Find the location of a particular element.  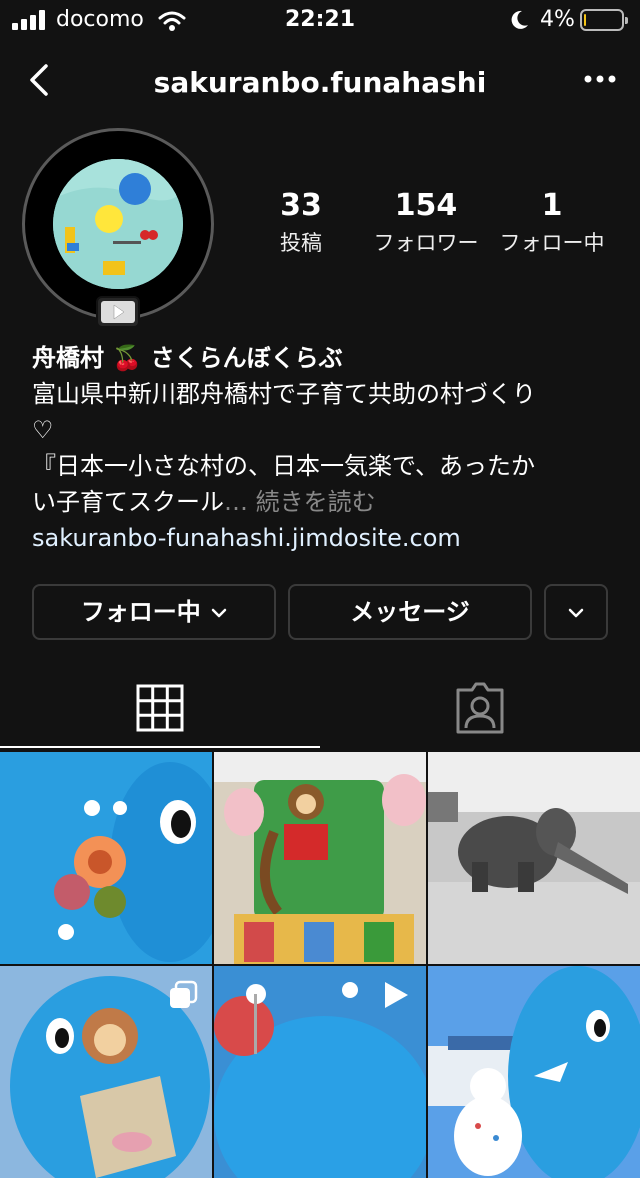

moon-icon is located at coordinates (519, 19).